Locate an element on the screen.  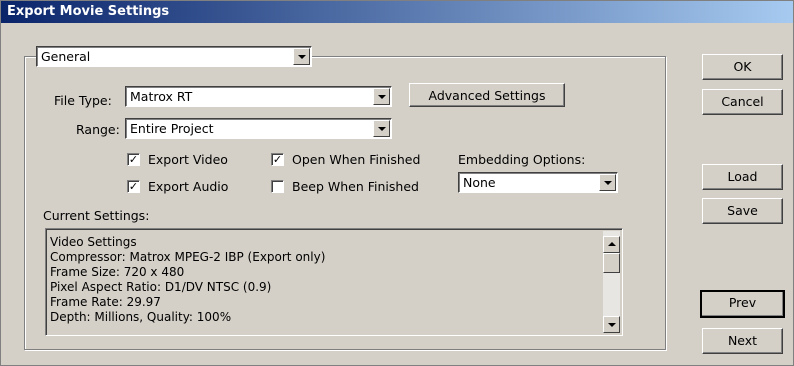
export-audio-label: Export Audio is located at coordinates (188, 186).